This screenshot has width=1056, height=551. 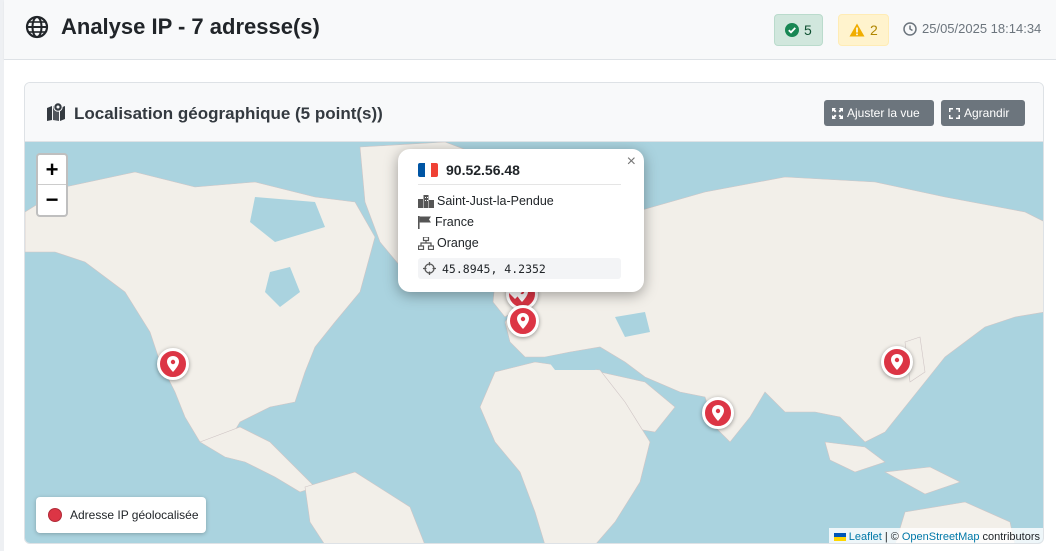 I want to click on map-marker-japan, so click(x=897, y=362).